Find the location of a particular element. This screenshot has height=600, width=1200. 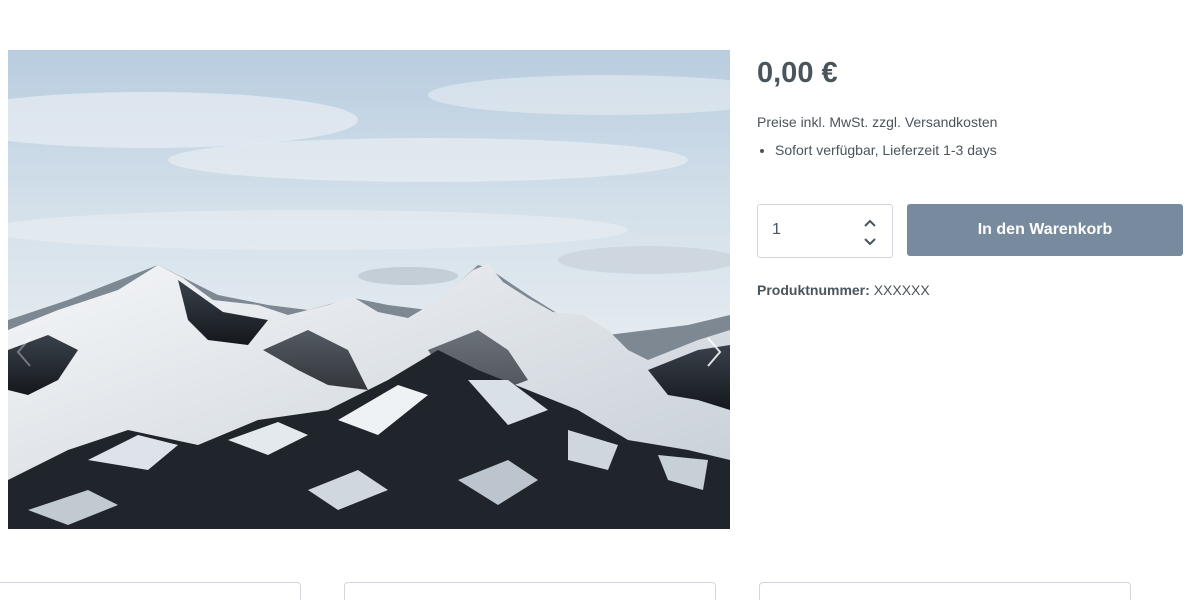

add-to-cart-button: In den Warenkorb is located at coordinates (1045, 230).